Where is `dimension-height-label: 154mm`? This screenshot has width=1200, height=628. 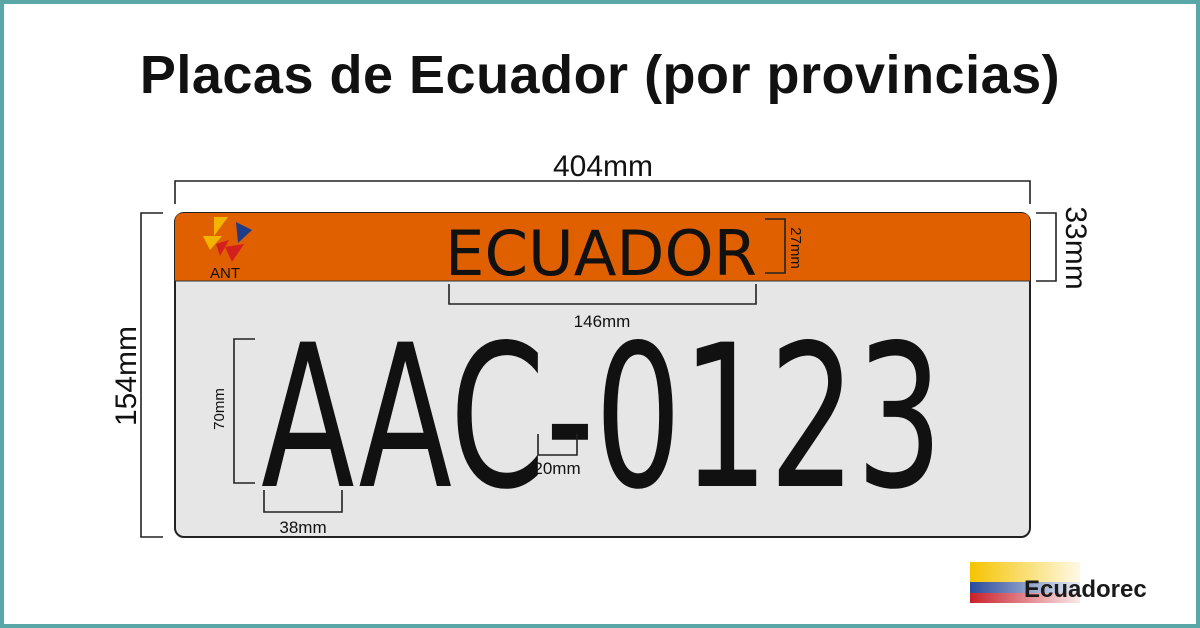
dimension-height-label: 154mm is located at coordinates (126, 376).